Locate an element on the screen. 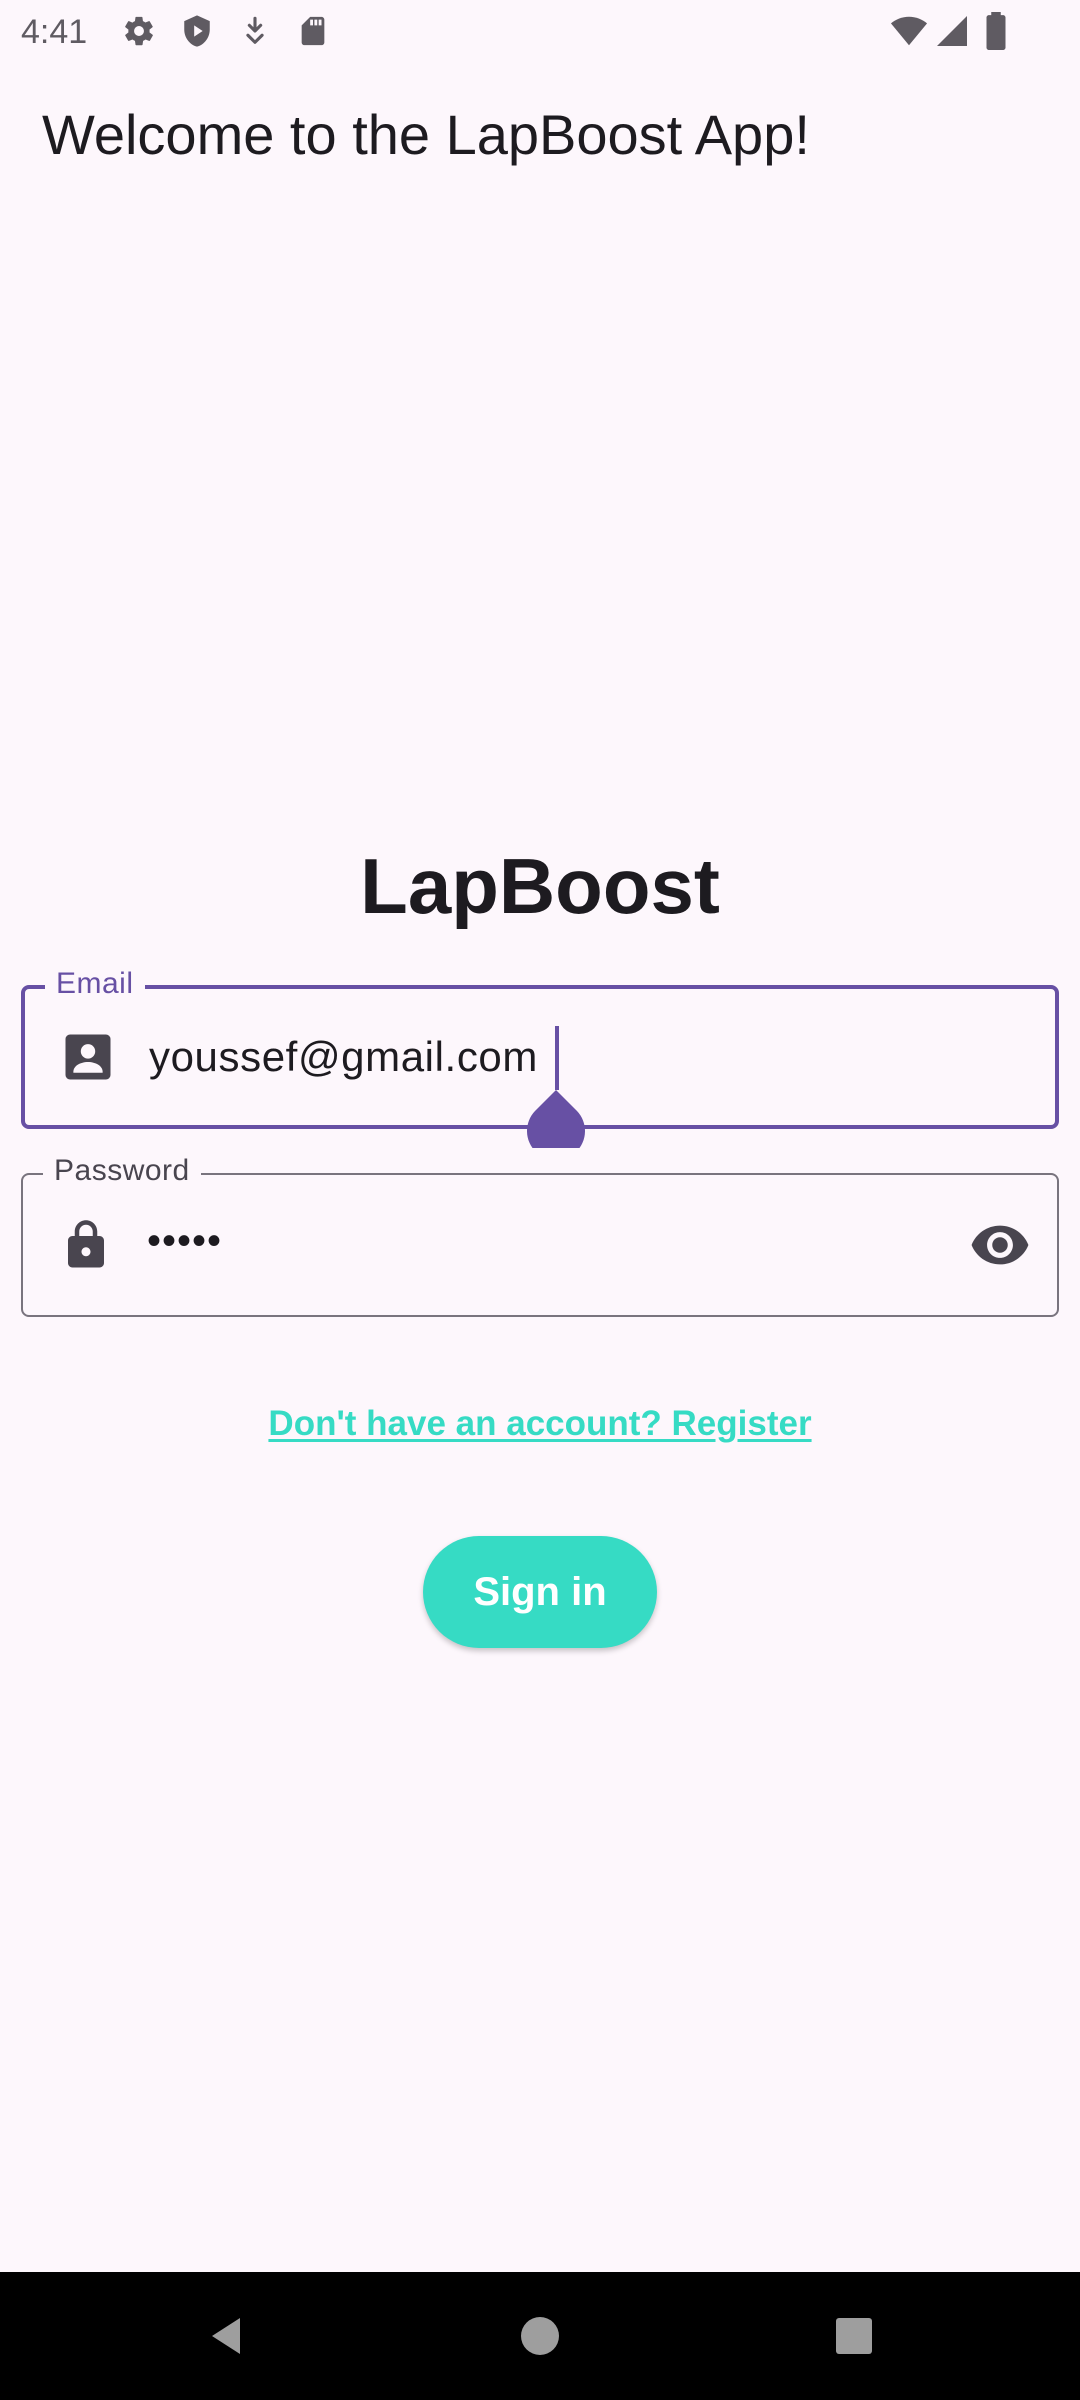  password-field-label: Password is located at coordinates (122, 1171).